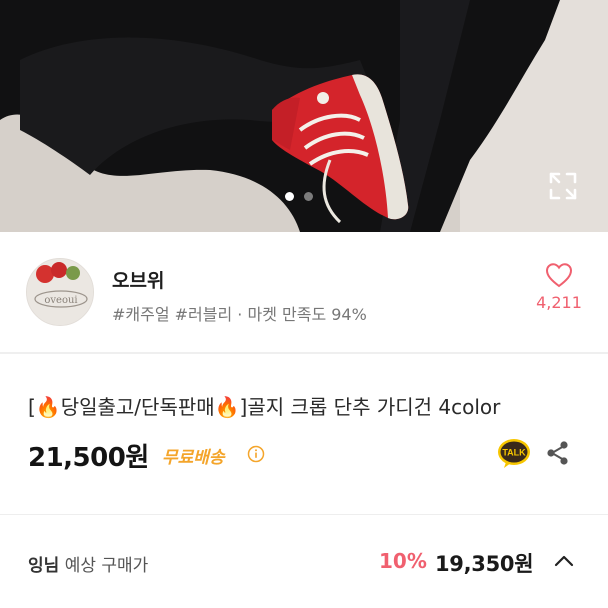 This screenshot has height=608, width=608. Describe the element at coordinates (299, 196) in the screenshot. I see `carousel-indicator` at that location.